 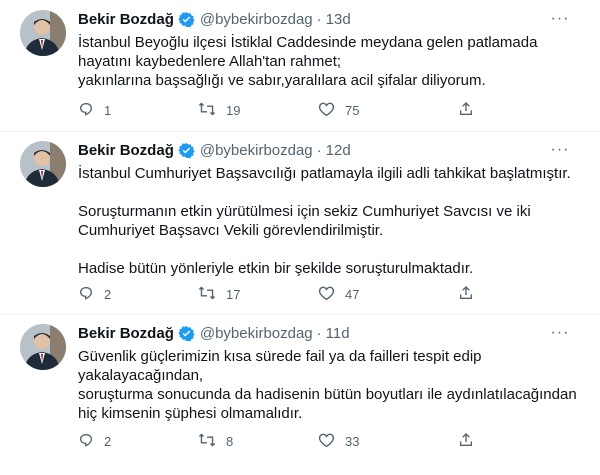 I want to click on tweet-header: Bekir Bozdağ @bybekirbozdag · 13d, so click(x=319, y=19).